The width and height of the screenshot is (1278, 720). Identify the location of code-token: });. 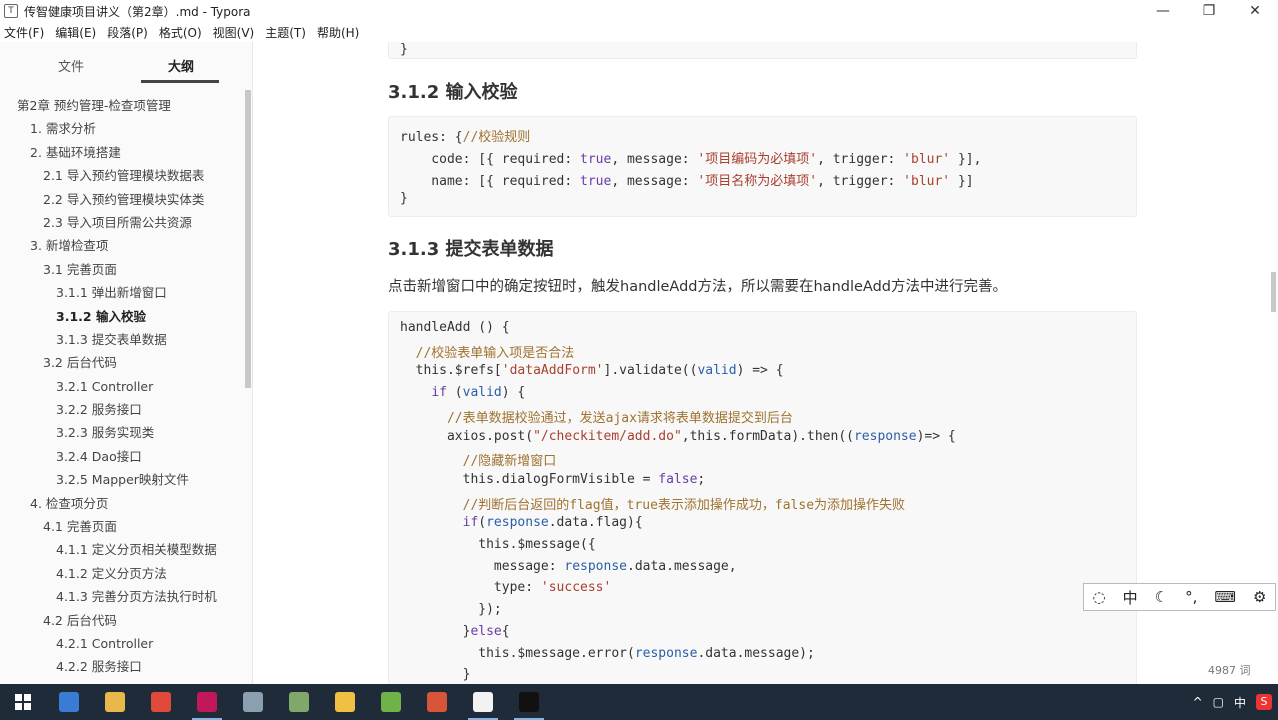
(451, 610).